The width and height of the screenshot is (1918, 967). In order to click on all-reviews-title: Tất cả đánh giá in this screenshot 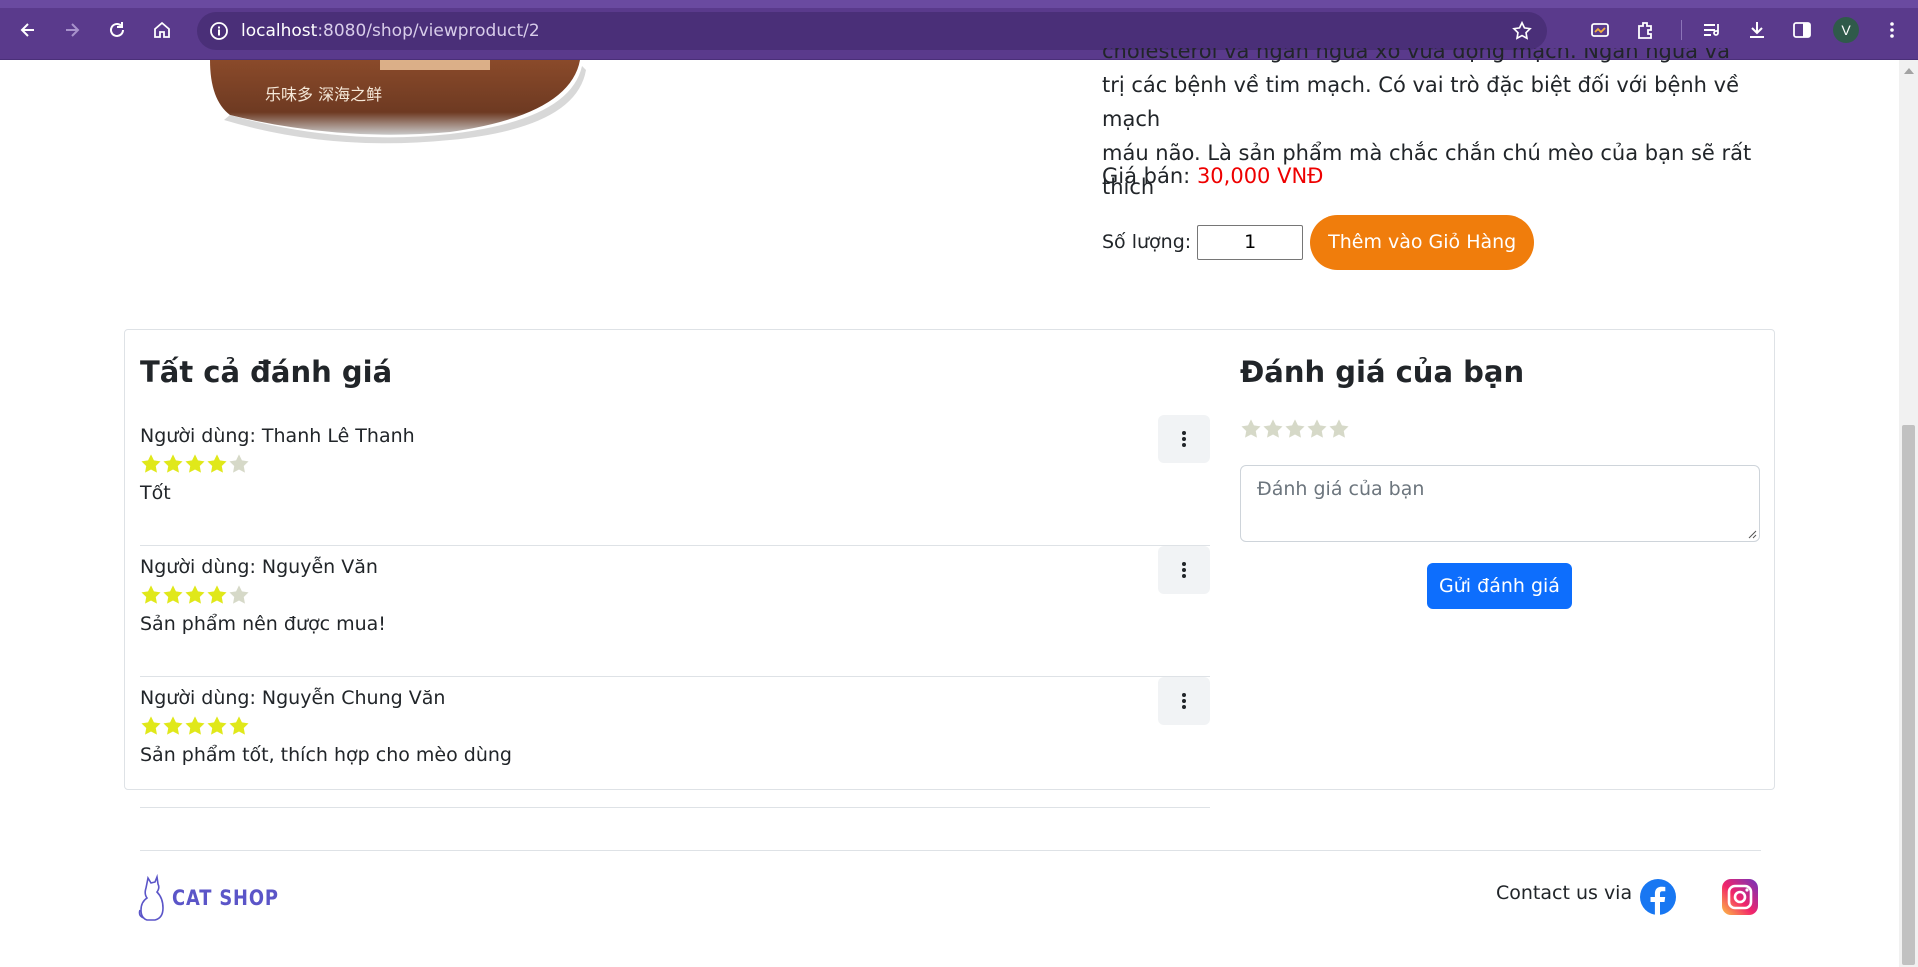, I will do `click(266, 372)`.